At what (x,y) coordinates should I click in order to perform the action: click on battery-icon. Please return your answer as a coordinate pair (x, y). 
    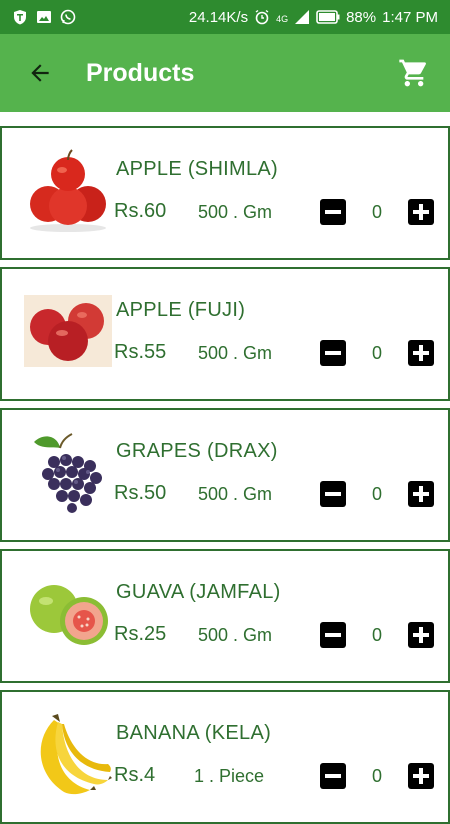
    Looking at the image, I should click on (328, 17).